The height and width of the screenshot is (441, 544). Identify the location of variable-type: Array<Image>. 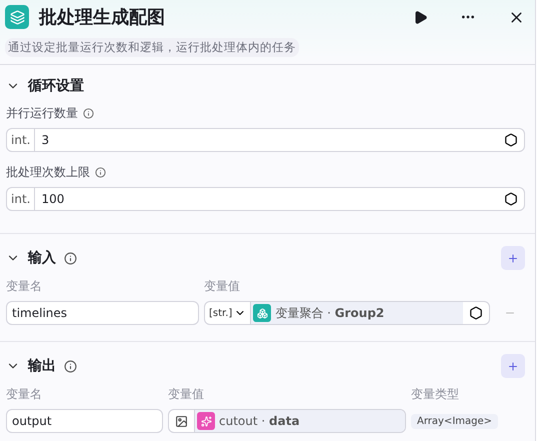
(454, 421).